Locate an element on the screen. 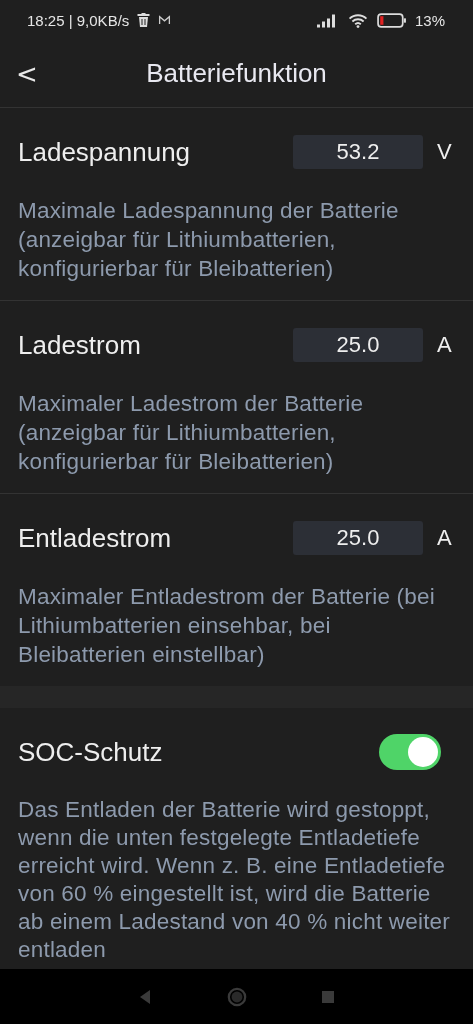  setting-label: SOC-Schutz is located at coordinates (90, 752).